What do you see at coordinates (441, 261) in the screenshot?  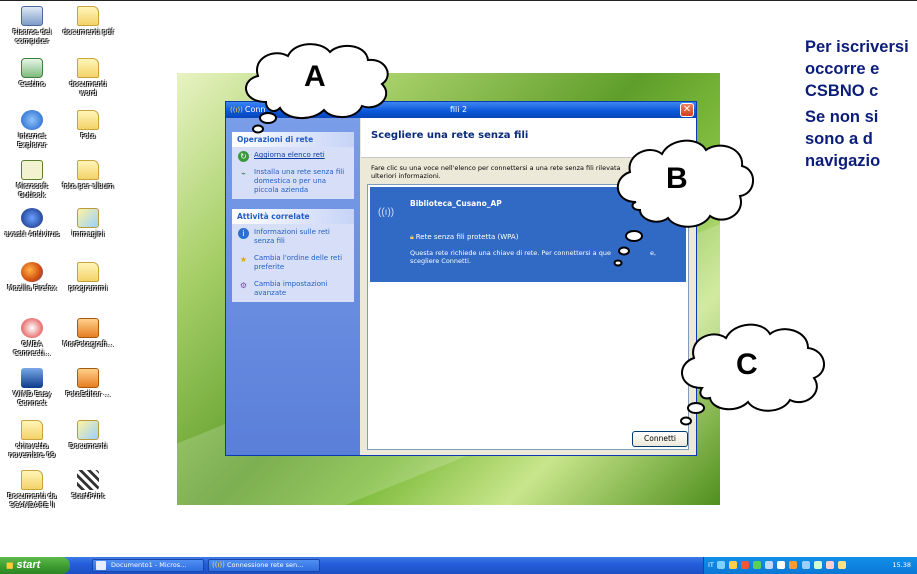 I see `network-message-line-2: scegliere Connetti.` at bounding box center [441, 261].